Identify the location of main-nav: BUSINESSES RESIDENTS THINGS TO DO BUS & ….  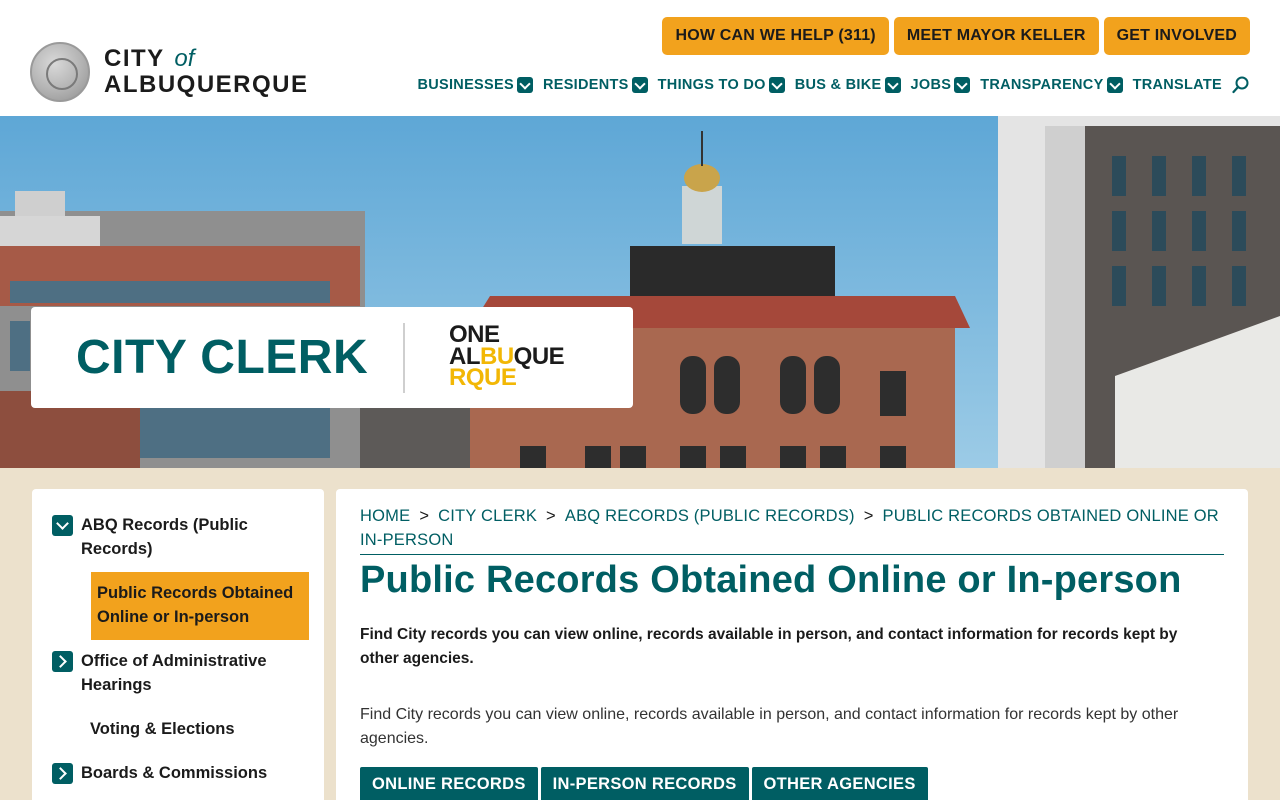
(828, 85).